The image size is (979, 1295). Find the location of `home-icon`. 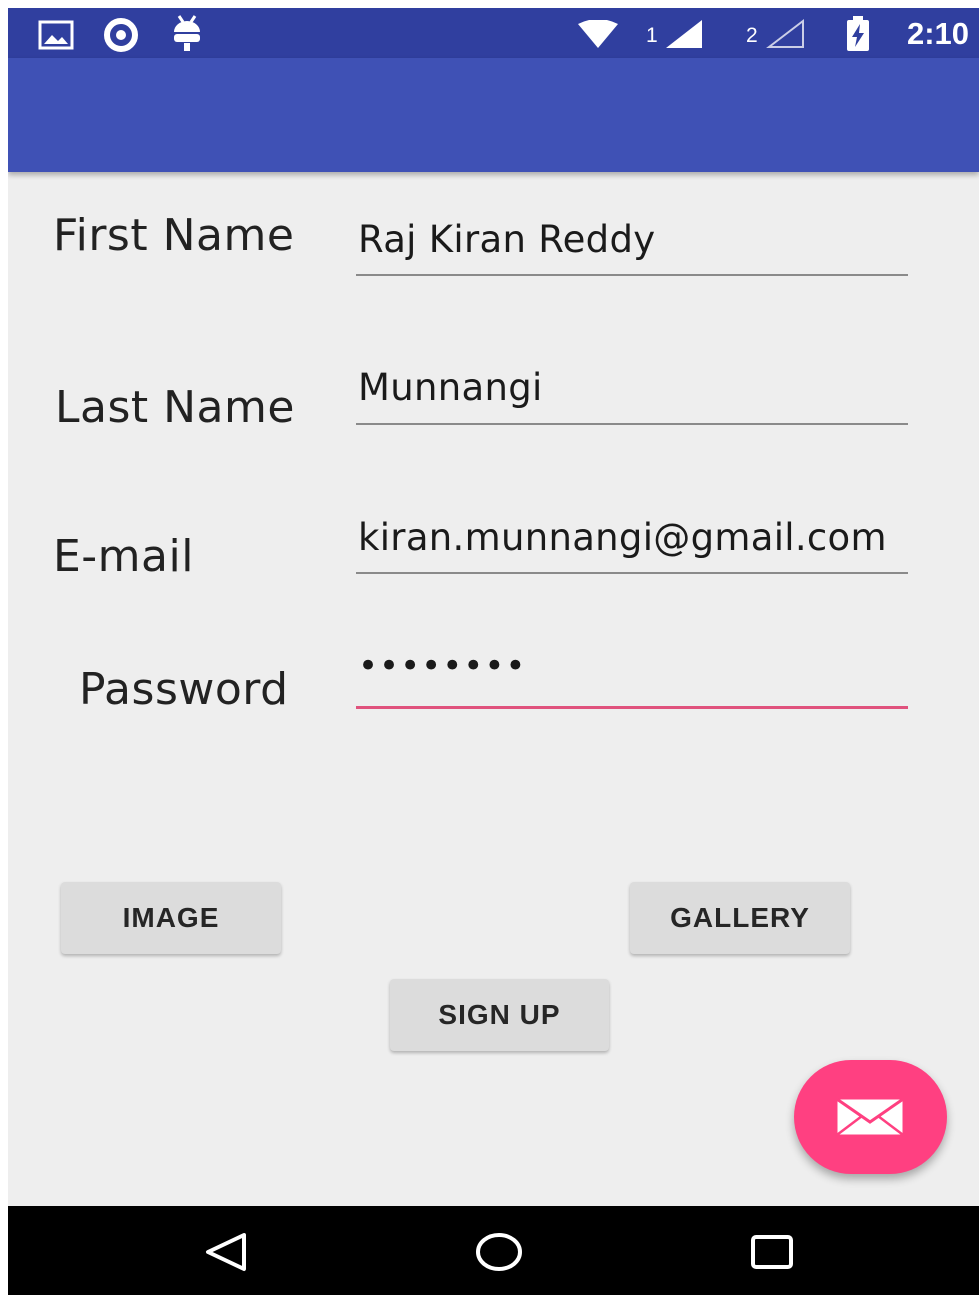

home-icon is located at coordinates (499, 1252).